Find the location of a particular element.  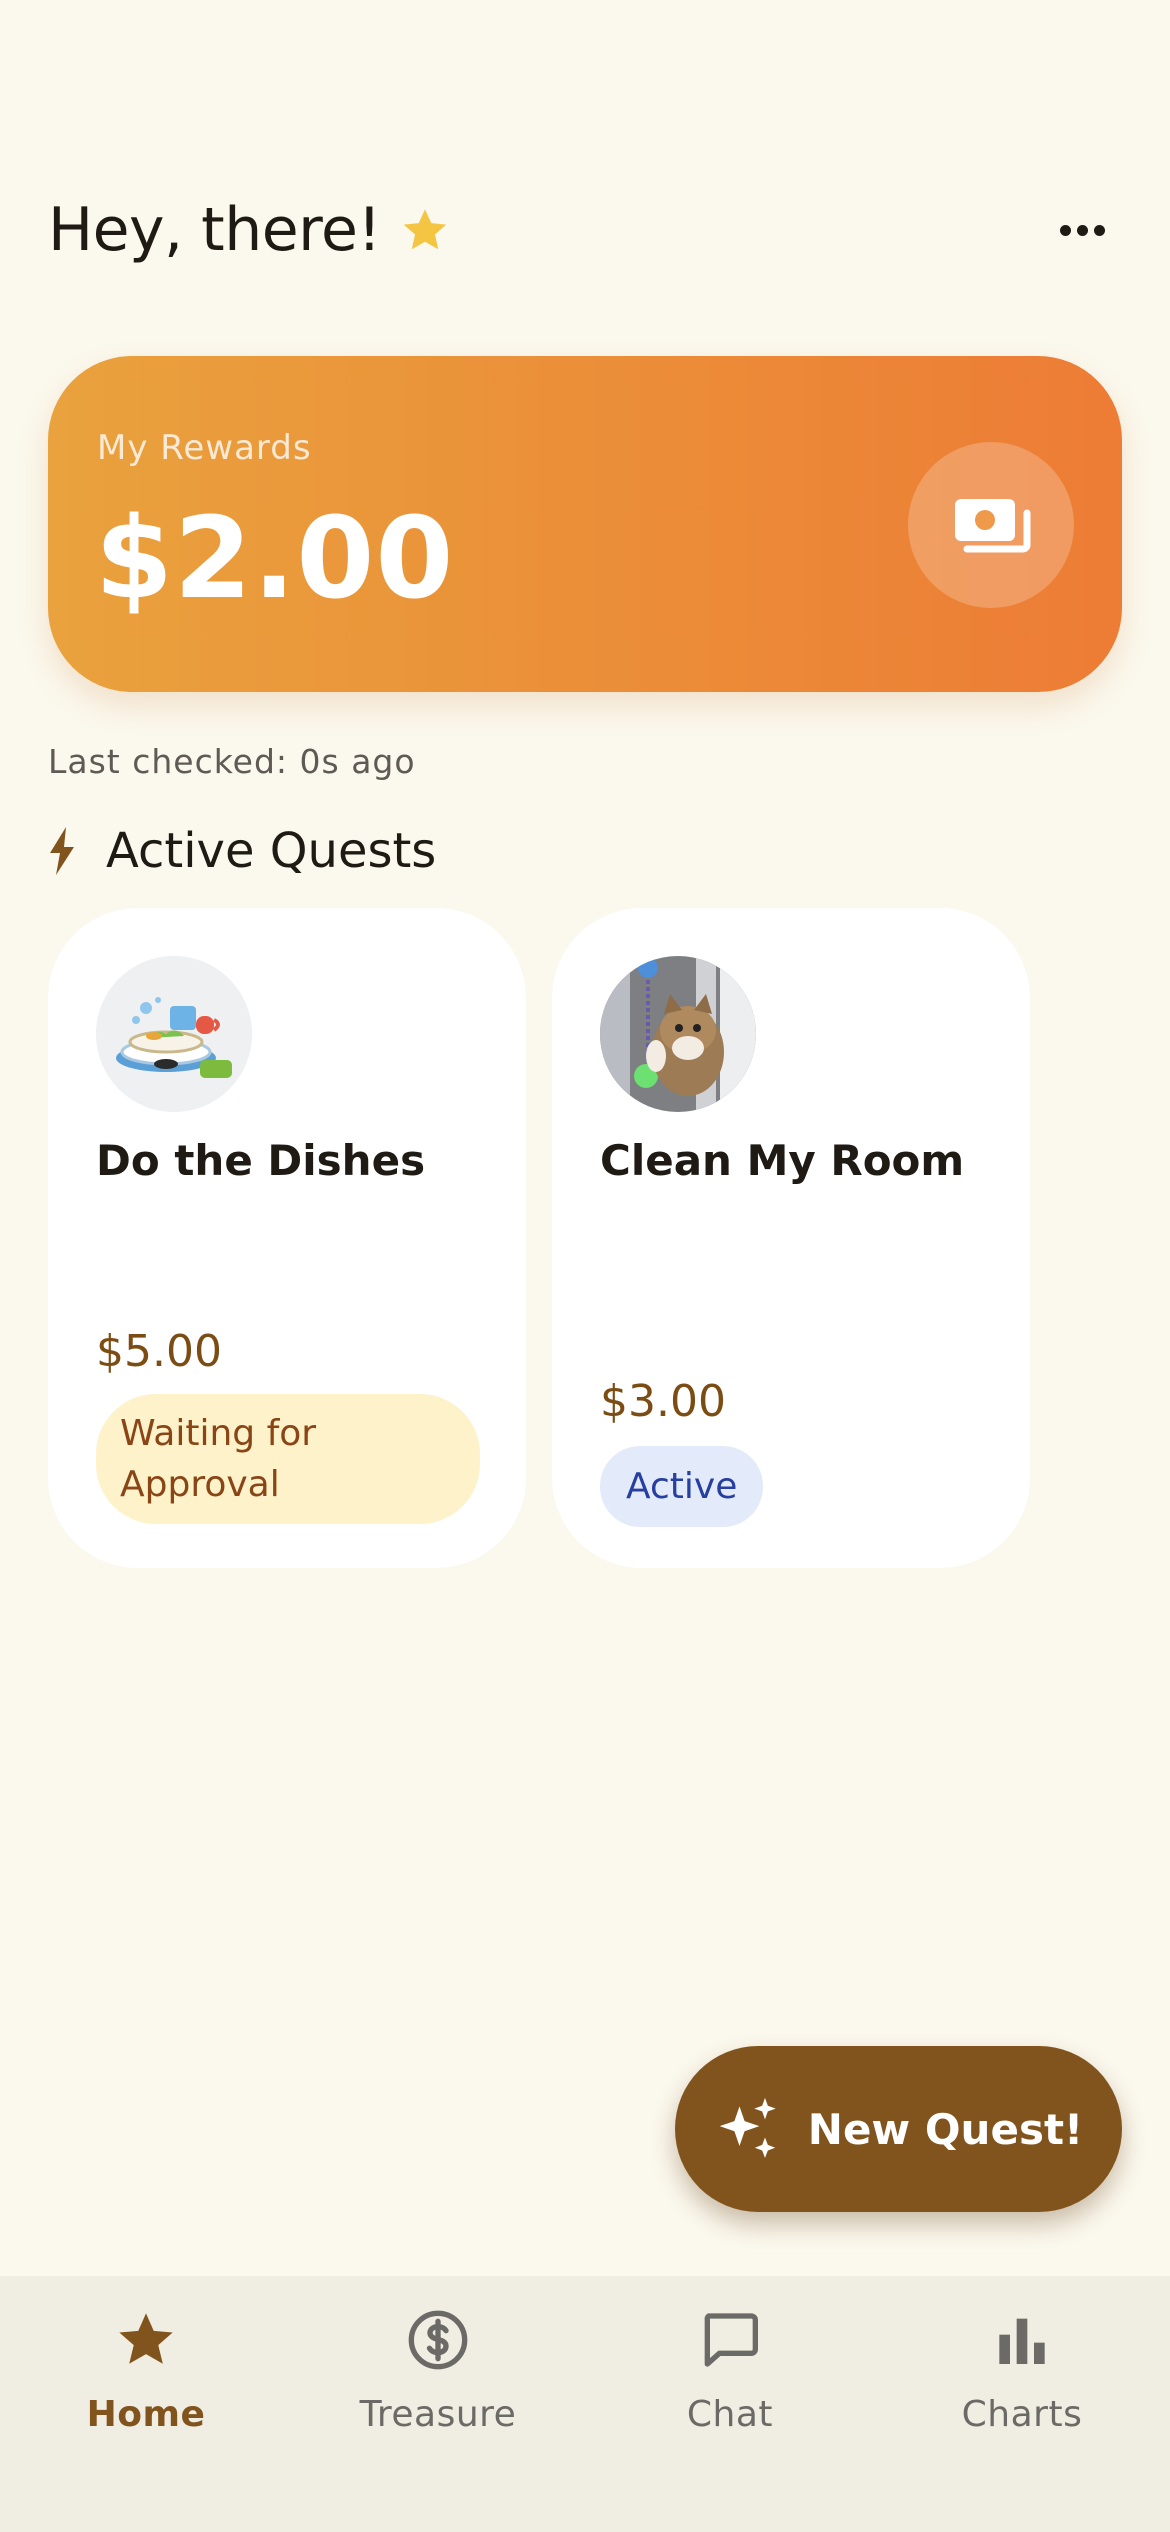

quest-title: Do the Dishes is located at coordinates (261, 1160).